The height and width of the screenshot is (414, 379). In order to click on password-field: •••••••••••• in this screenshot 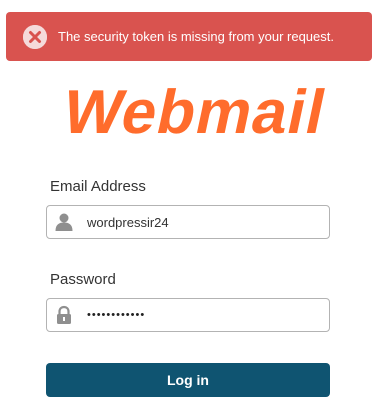, I will do `click(188, 315)`.